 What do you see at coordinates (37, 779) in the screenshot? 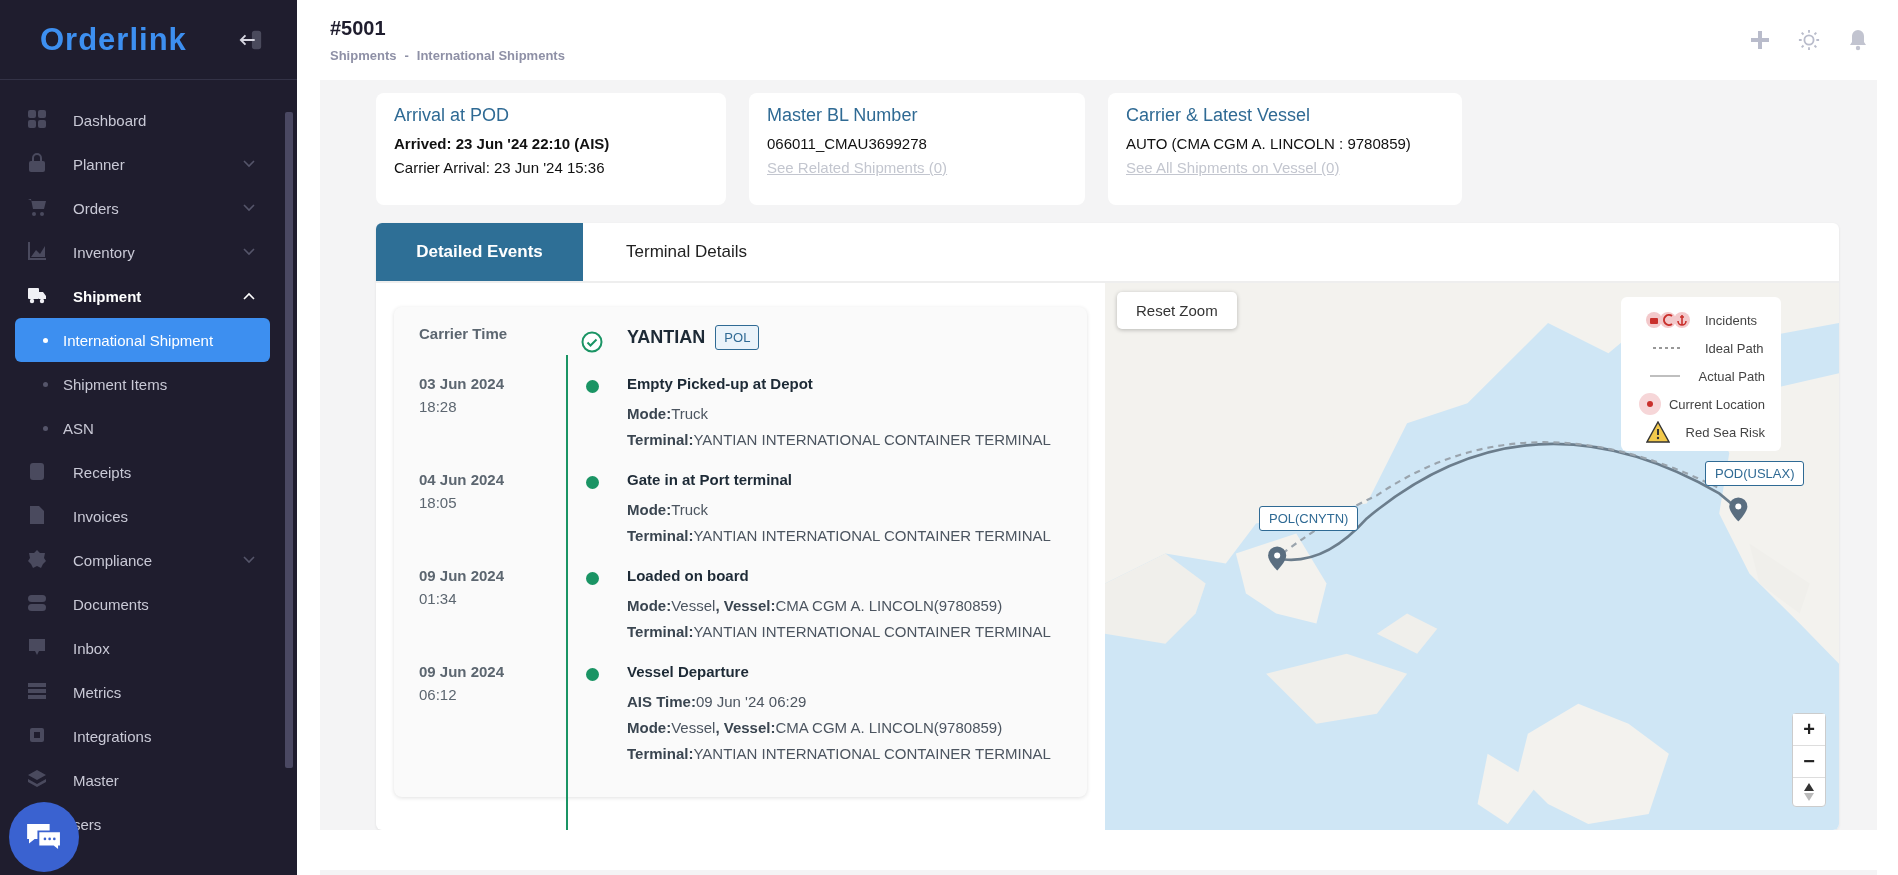
I see `layers-icon` at bounding box center [37, 779].